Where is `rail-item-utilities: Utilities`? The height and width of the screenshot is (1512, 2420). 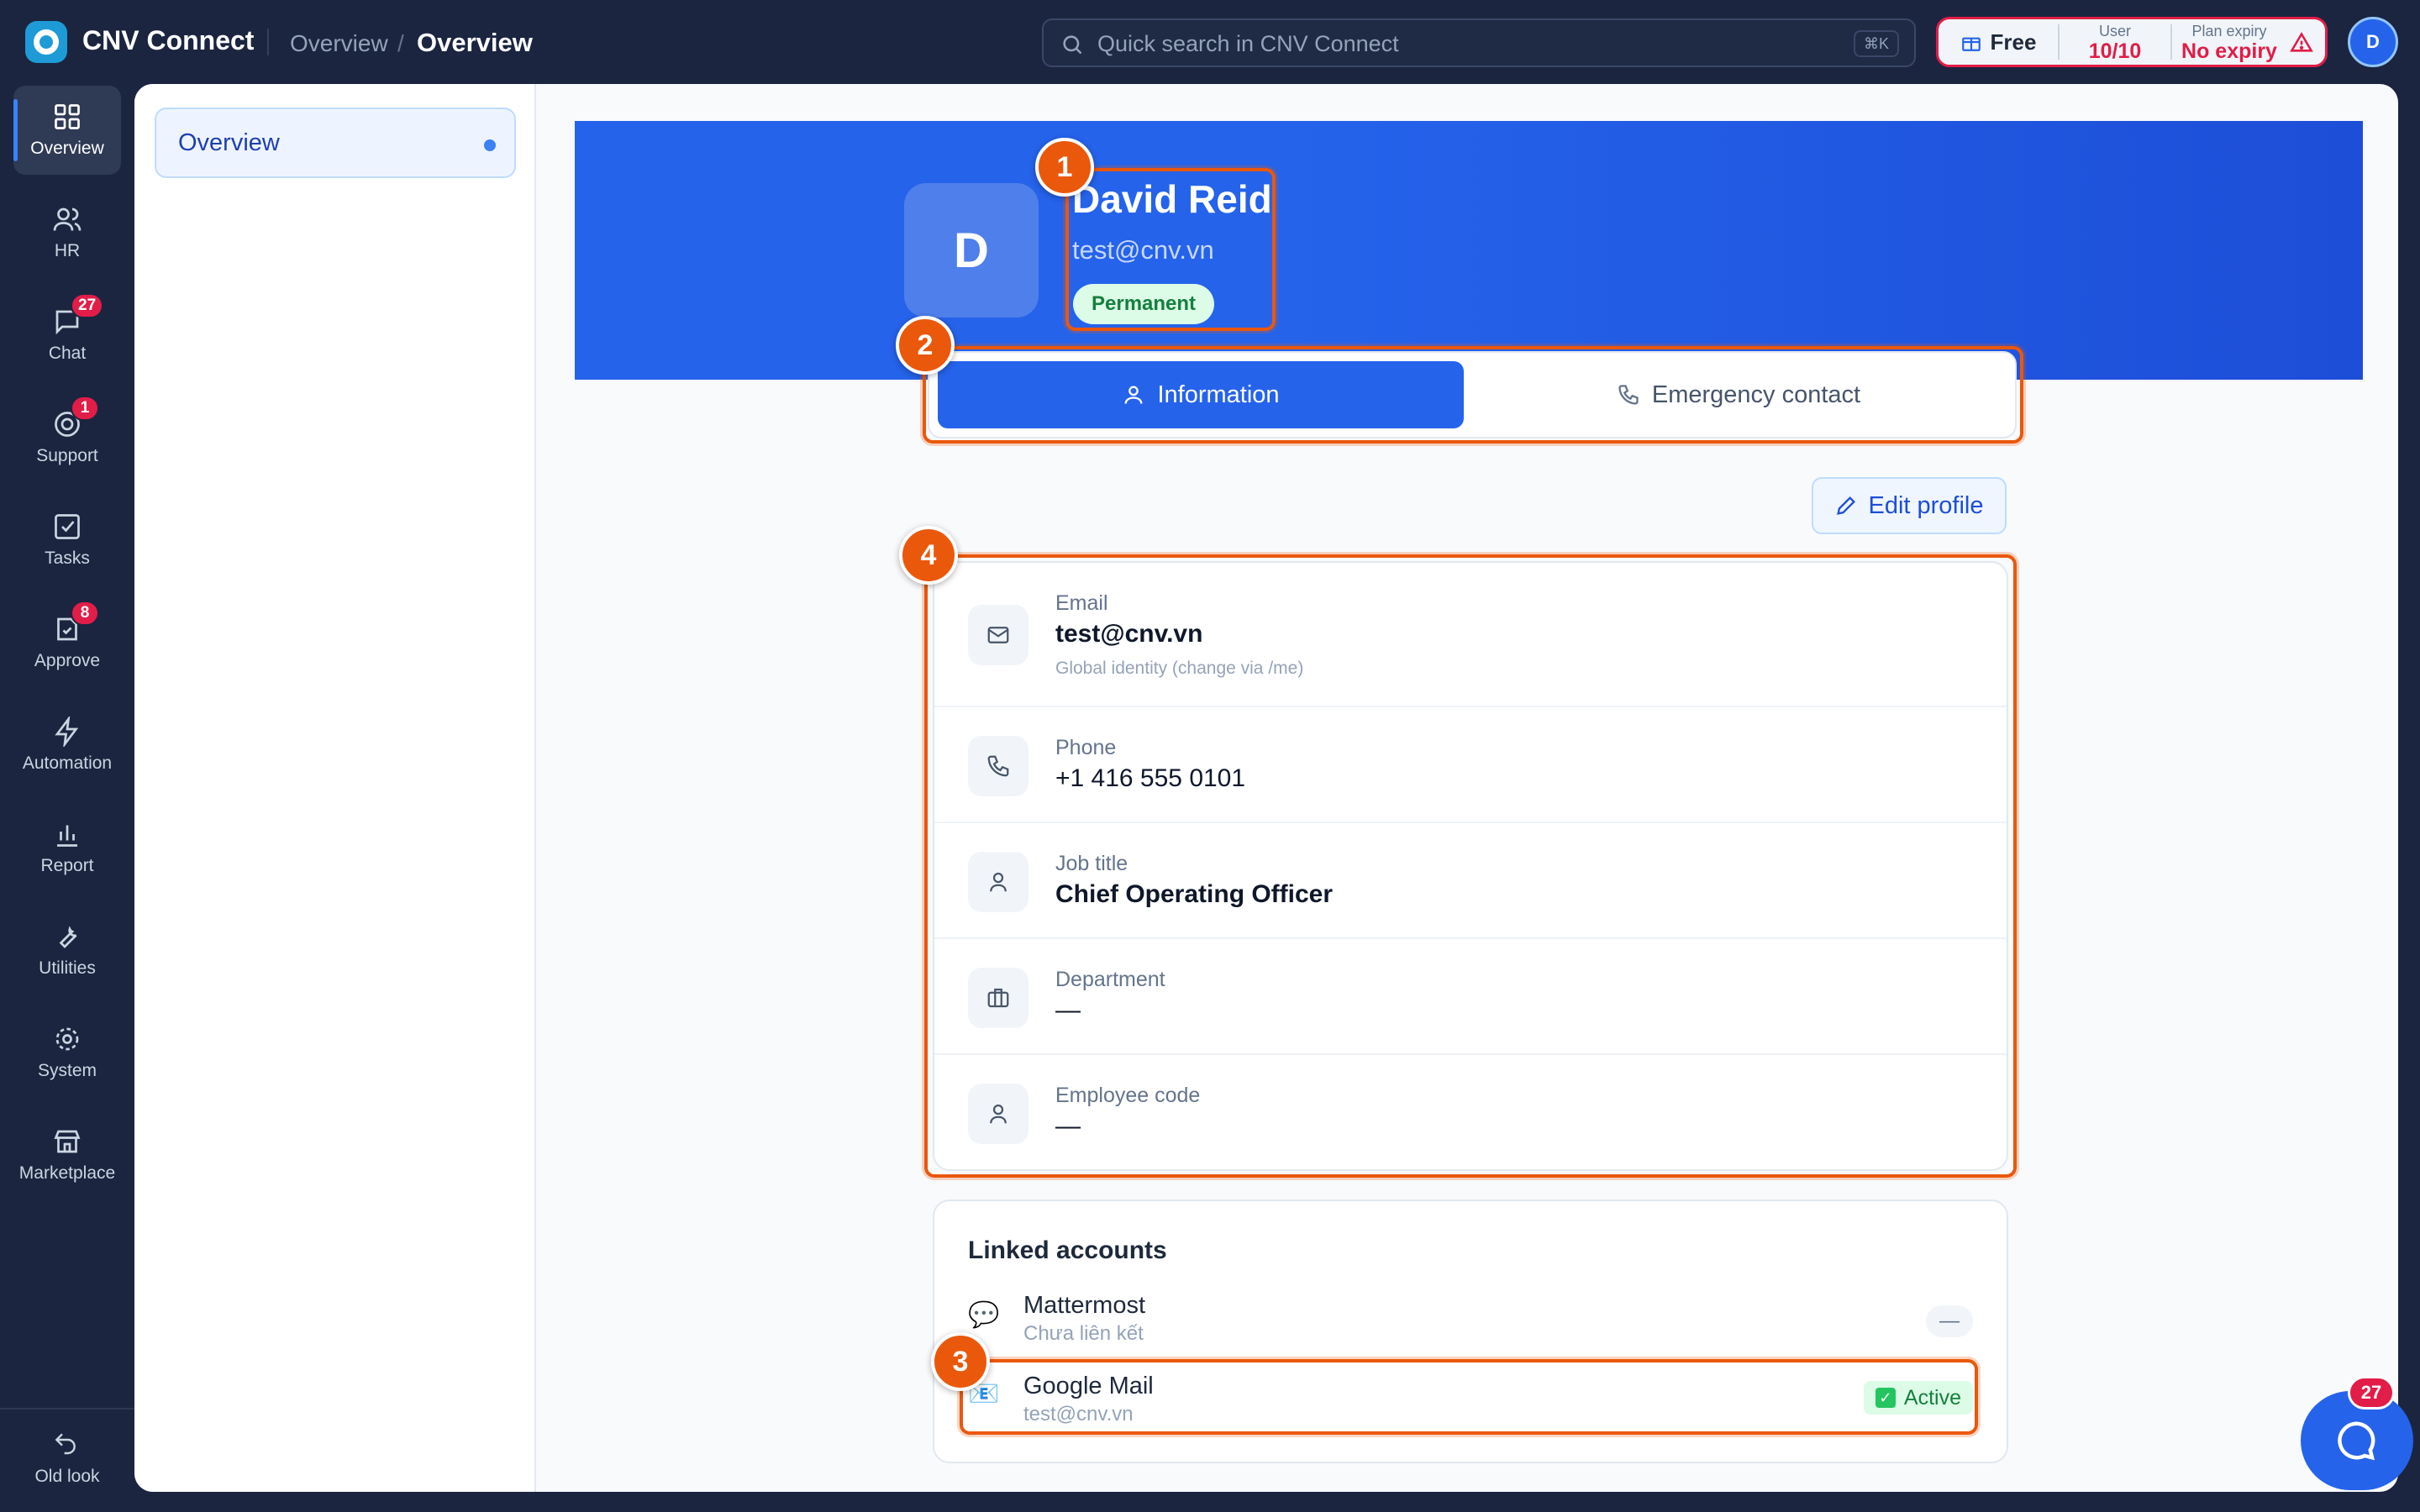 rail-item-utilities: Utilities is located at coordinates (67, 950).